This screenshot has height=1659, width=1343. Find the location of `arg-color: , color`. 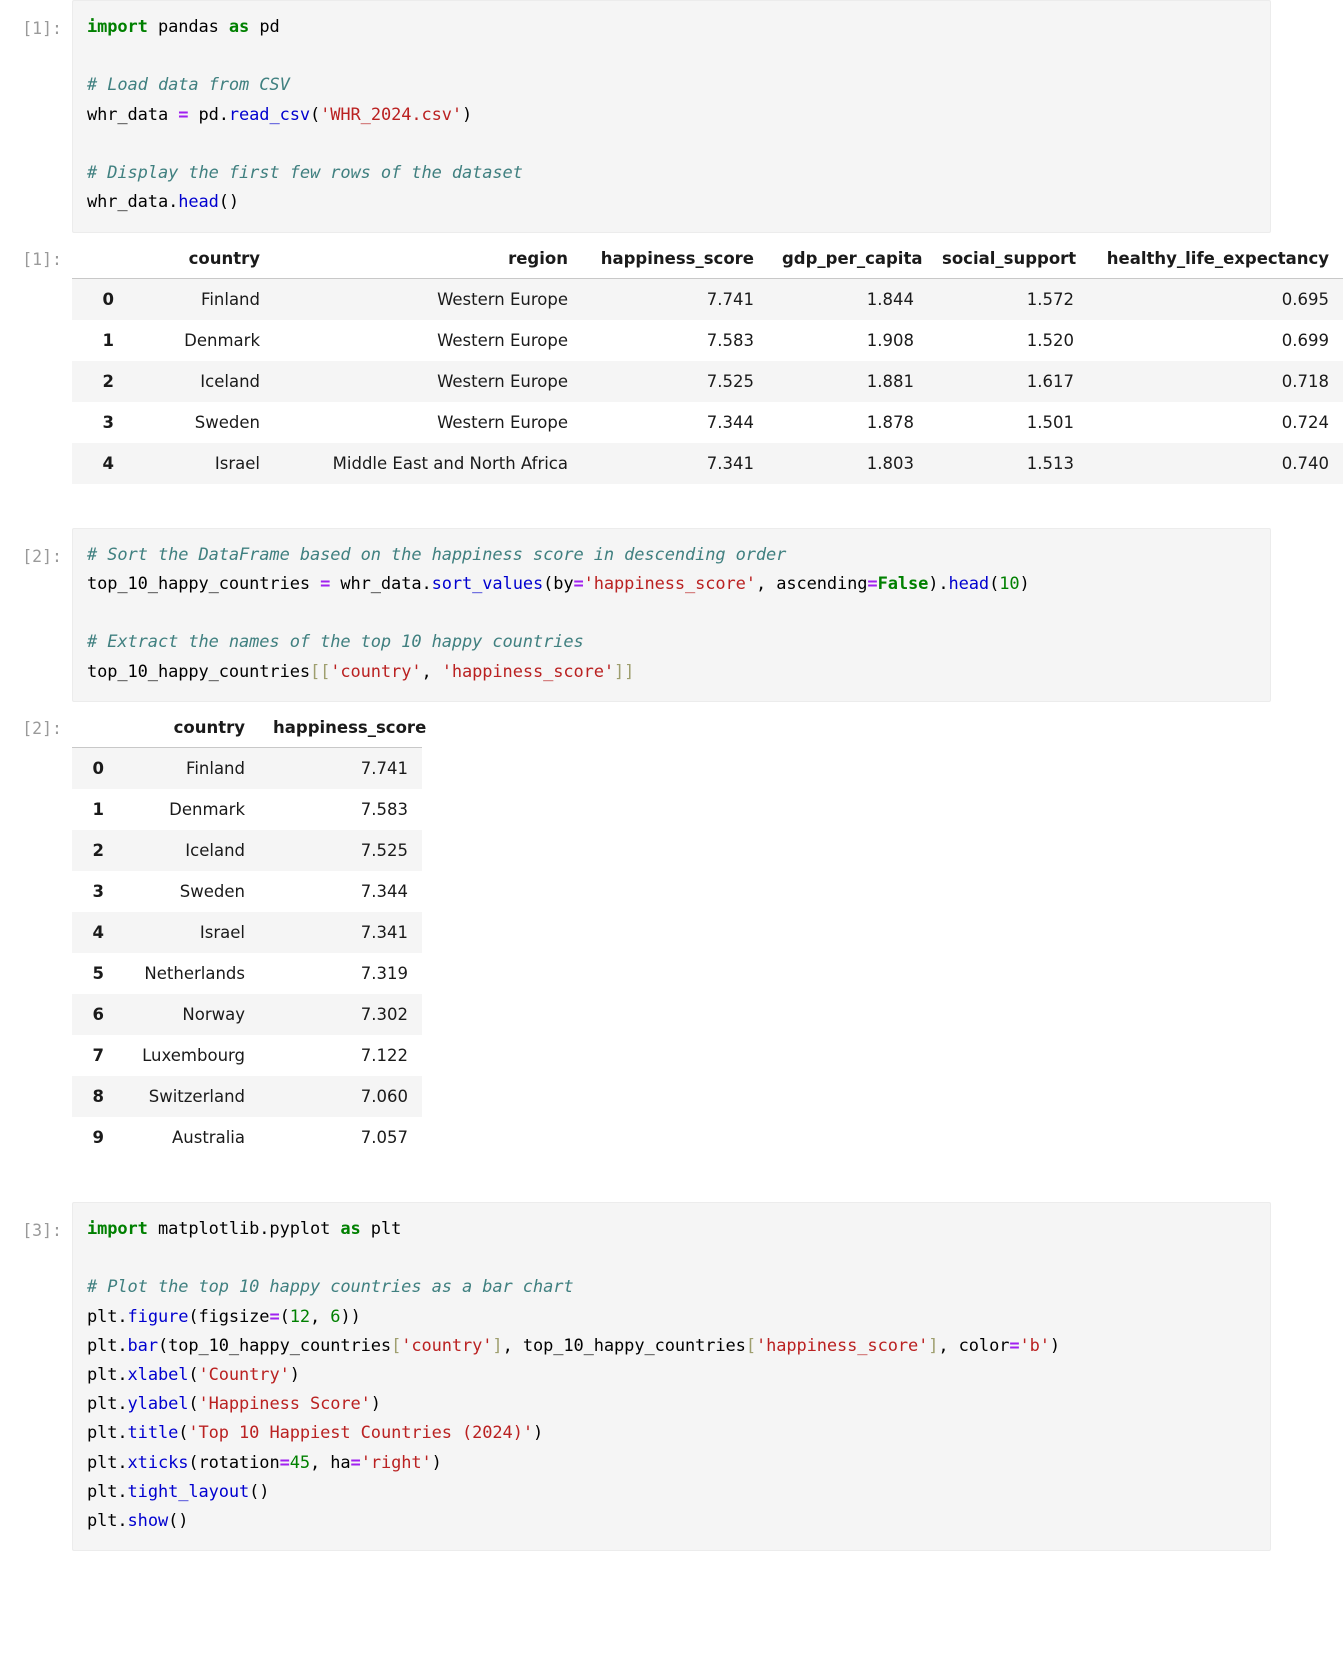

arg-color: , color is located at coordinates (974, 1345).